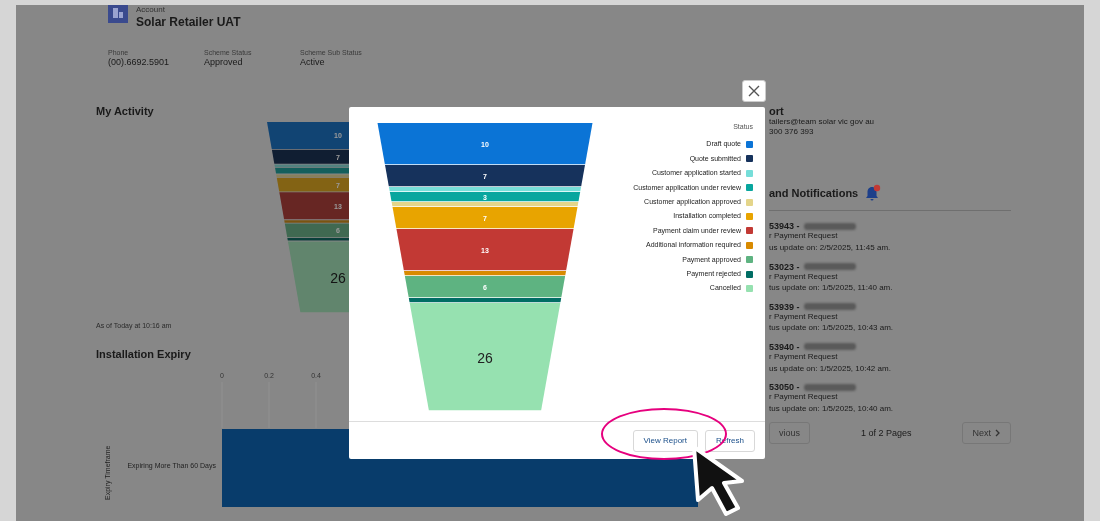 The image size is (1100, 521). Describe the element at coordinates (188, 21) in the screenshot. I see `account-name: Solar Retailer UAT` at that location.